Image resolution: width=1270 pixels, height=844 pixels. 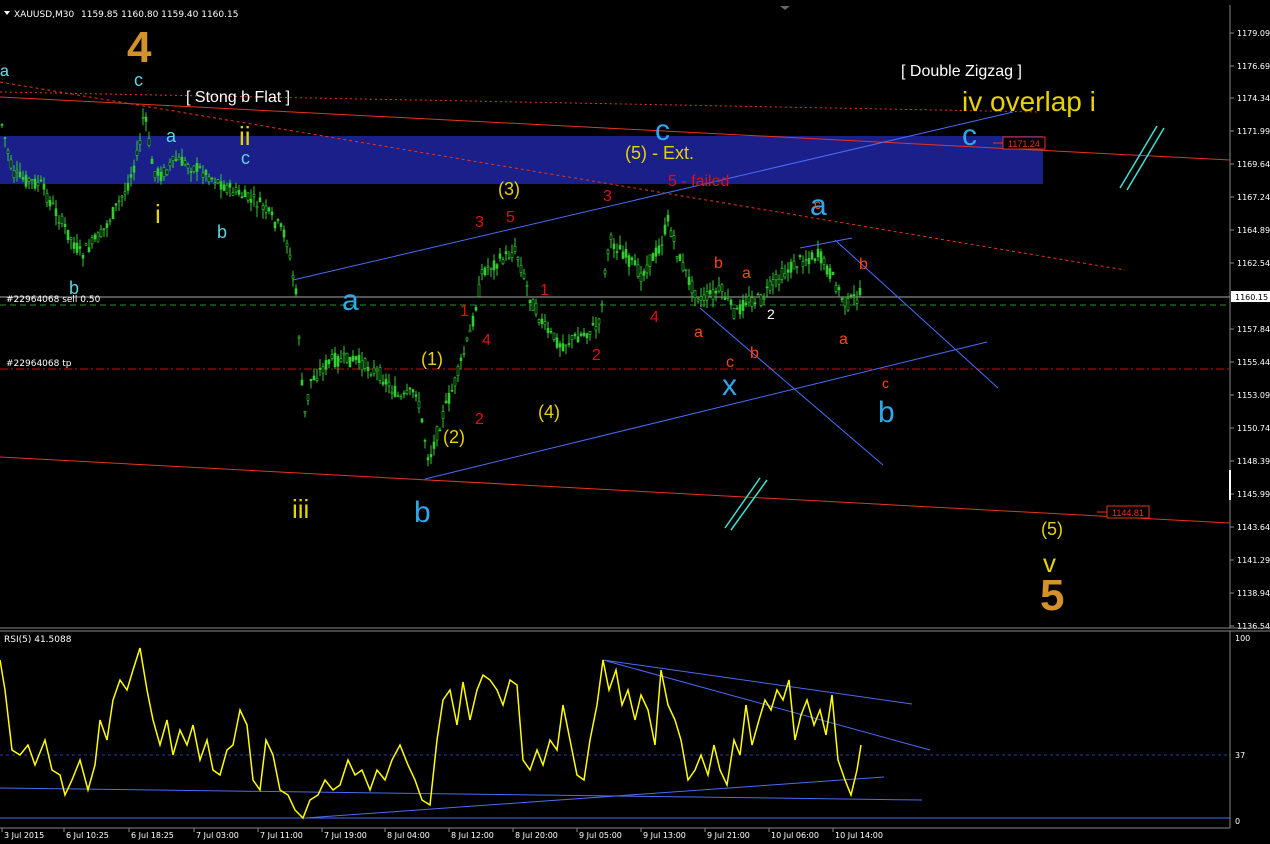 I want to click on time-tick-label: 9 Jul 05:00, so click(x=600, y=835).